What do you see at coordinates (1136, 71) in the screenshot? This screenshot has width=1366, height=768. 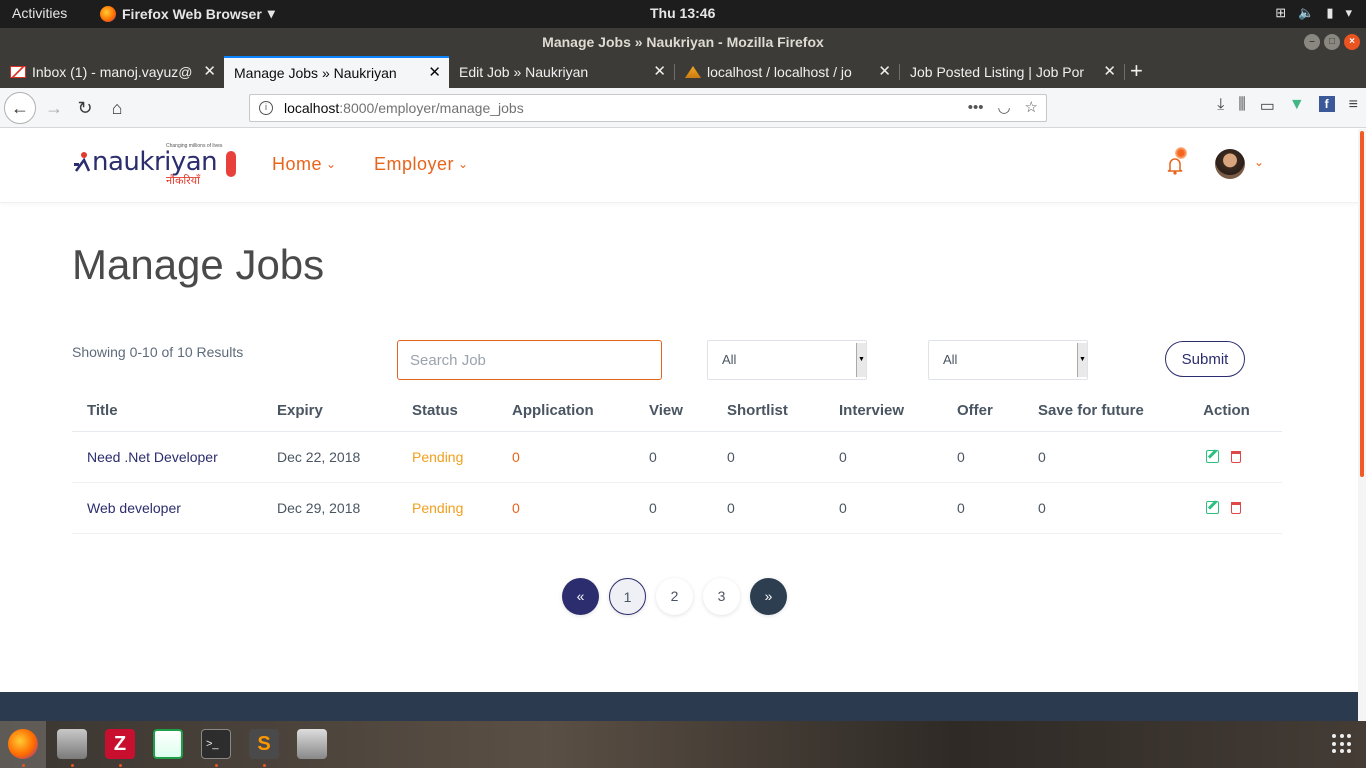 I see `new-tab-icon: +` at bounding box center [1136, 71].